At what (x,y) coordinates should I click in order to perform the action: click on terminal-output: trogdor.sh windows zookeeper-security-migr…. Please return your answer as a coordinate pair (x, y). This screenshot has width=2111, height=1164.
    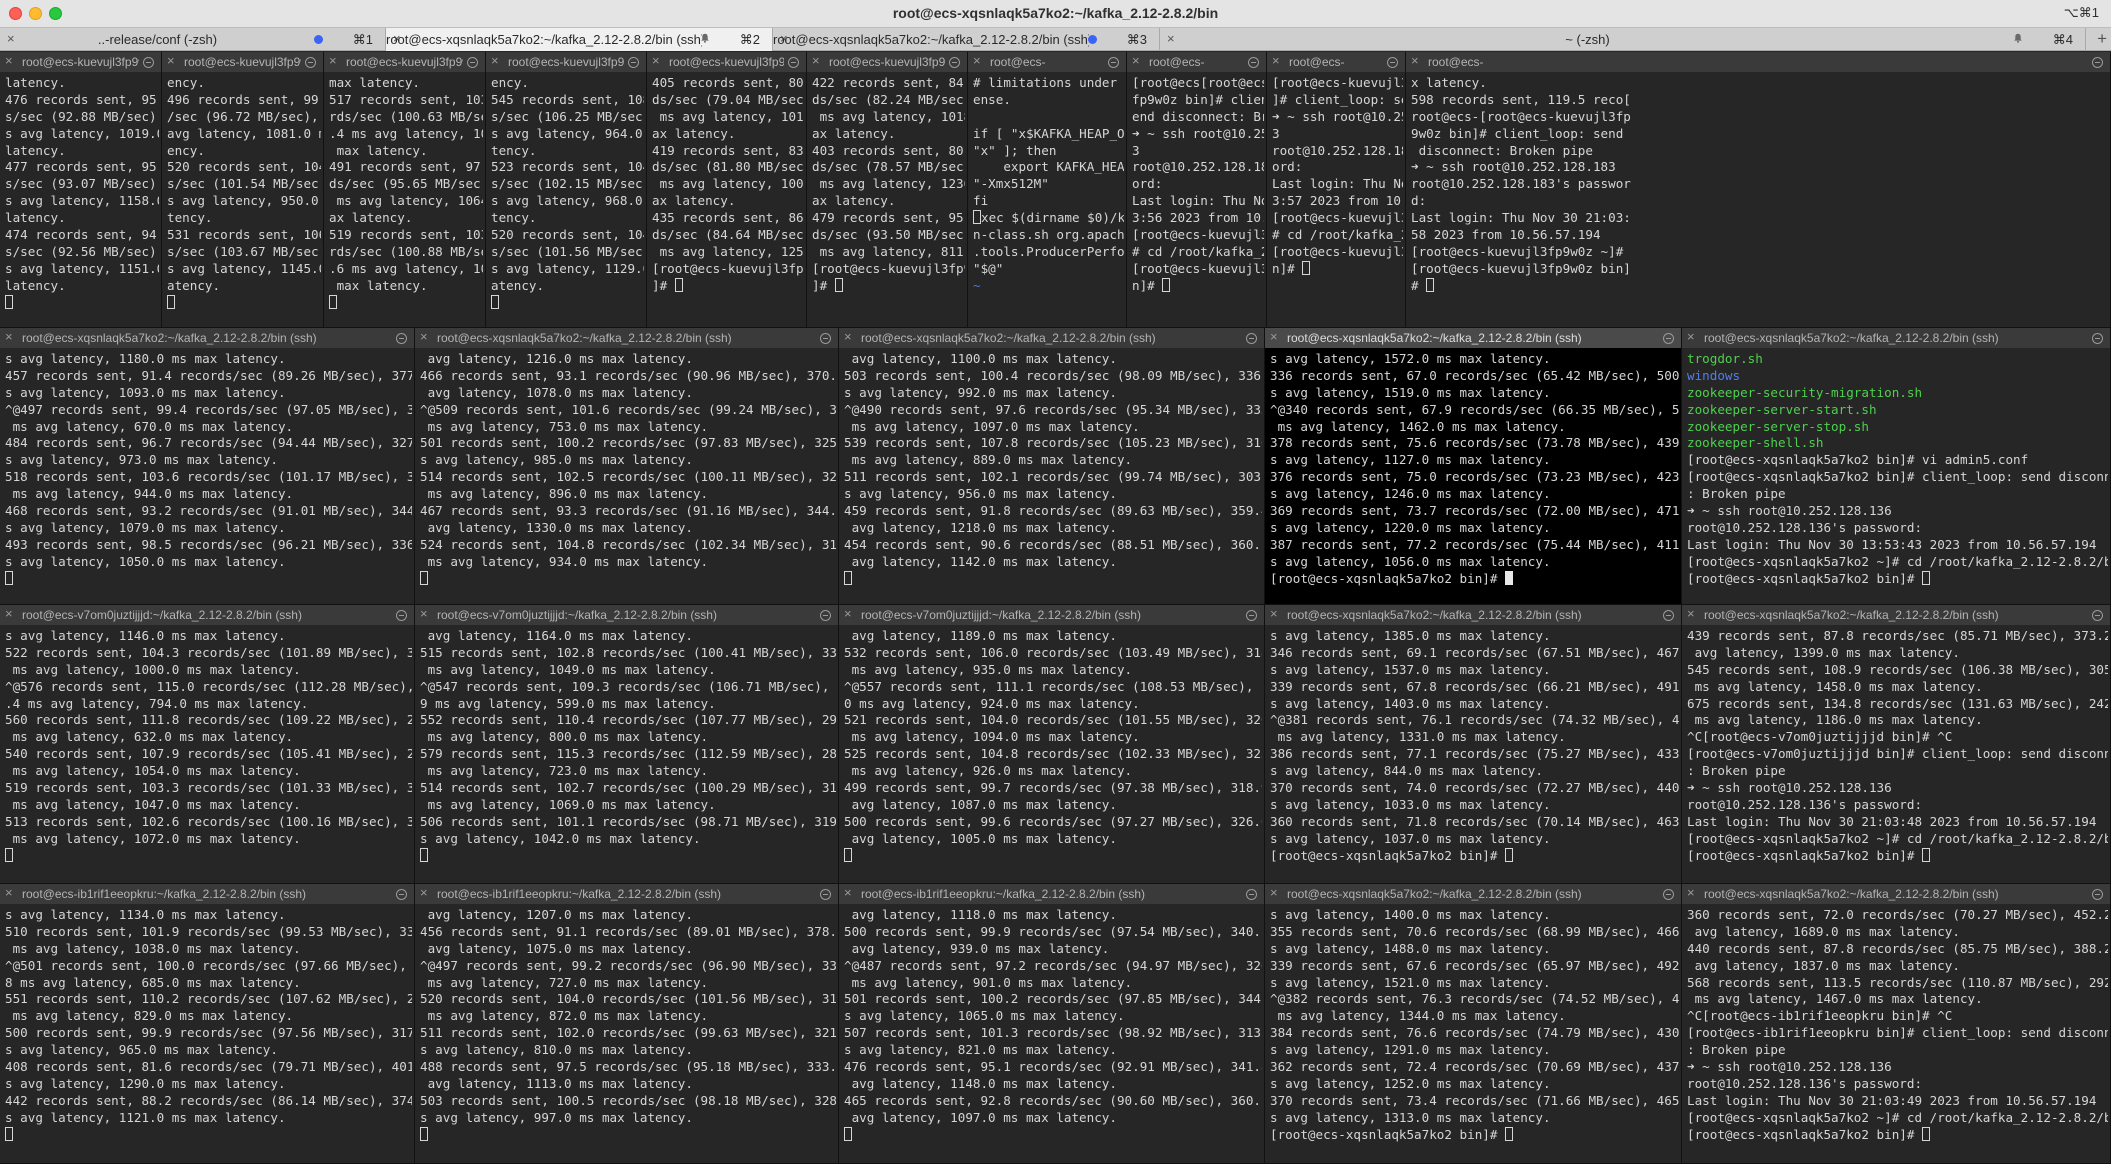
    Looking at the image, I should click on (1897, 476).